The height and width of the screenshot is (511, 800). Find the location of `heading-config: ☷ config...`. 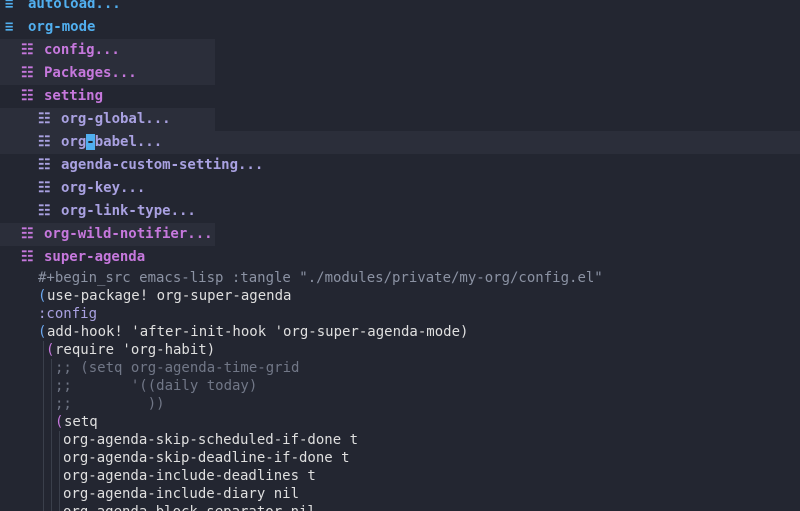

heading-config: ☷ config... is located at coordinates (107, 50).